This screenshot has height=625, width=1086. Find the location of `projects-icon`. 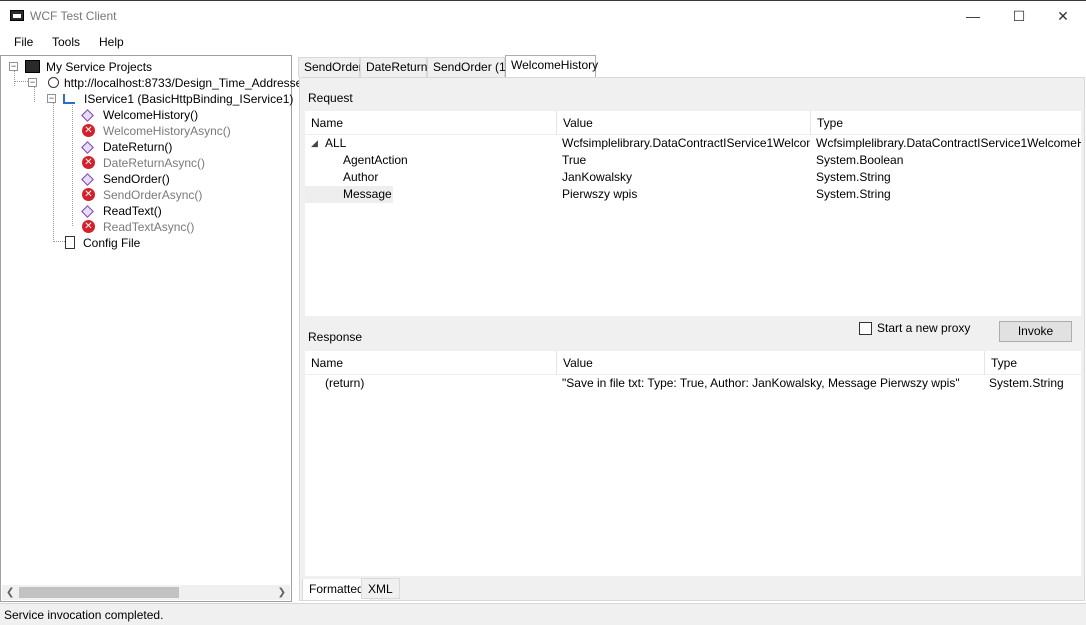

projects-icon is located at coordinates (32, 66).